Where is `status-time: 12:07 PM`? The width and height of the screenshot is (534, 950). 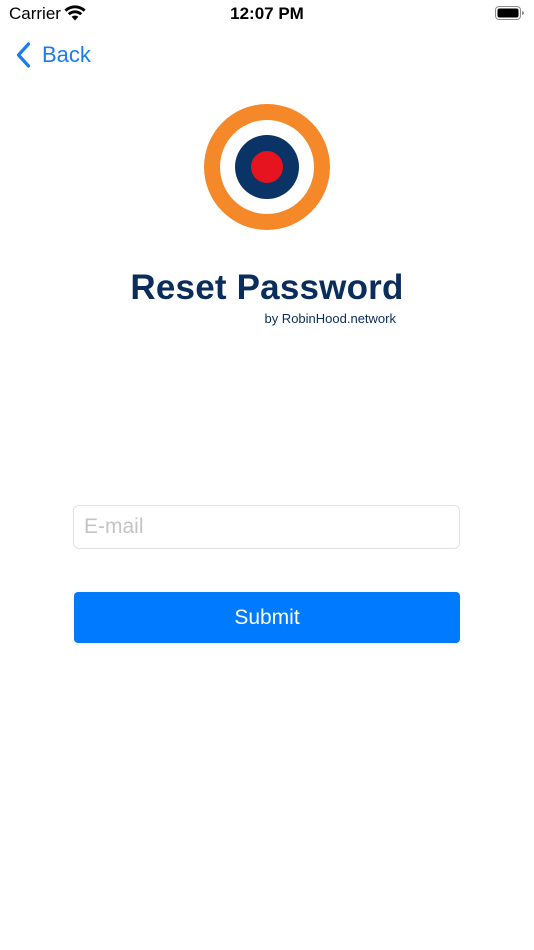 status-time: 12:07 PM is located at coordinates (267, 13).